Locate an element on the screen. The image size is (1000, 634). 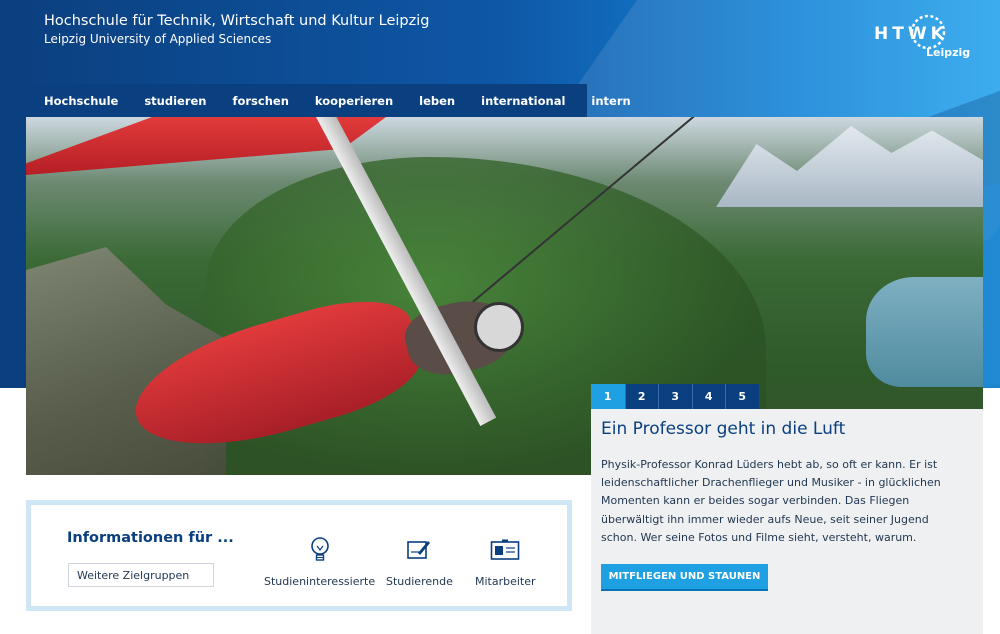
logo-city: Leipzig is located at coordinates (948, 52).